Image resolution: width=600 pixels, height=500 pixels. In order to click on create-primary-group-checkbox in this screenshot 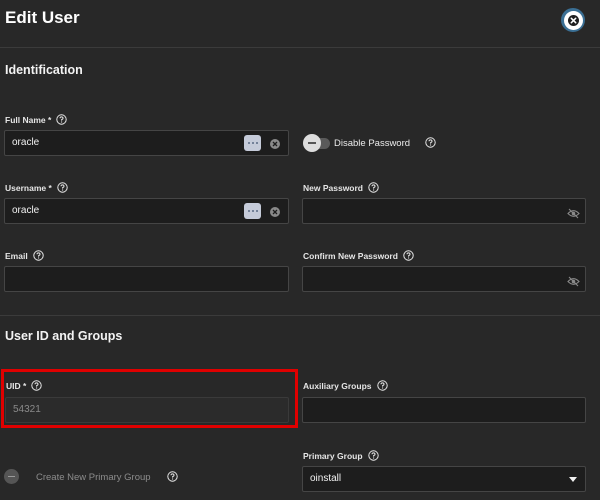, I will do `click(11, 476)`.